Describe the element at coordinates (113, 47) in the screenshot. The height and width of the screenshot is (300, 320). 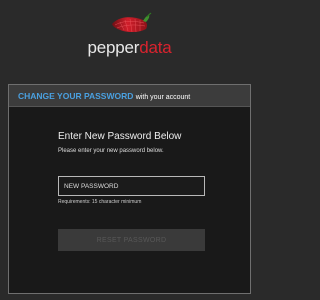
I see `brand-name-part1: pepper` at that location.